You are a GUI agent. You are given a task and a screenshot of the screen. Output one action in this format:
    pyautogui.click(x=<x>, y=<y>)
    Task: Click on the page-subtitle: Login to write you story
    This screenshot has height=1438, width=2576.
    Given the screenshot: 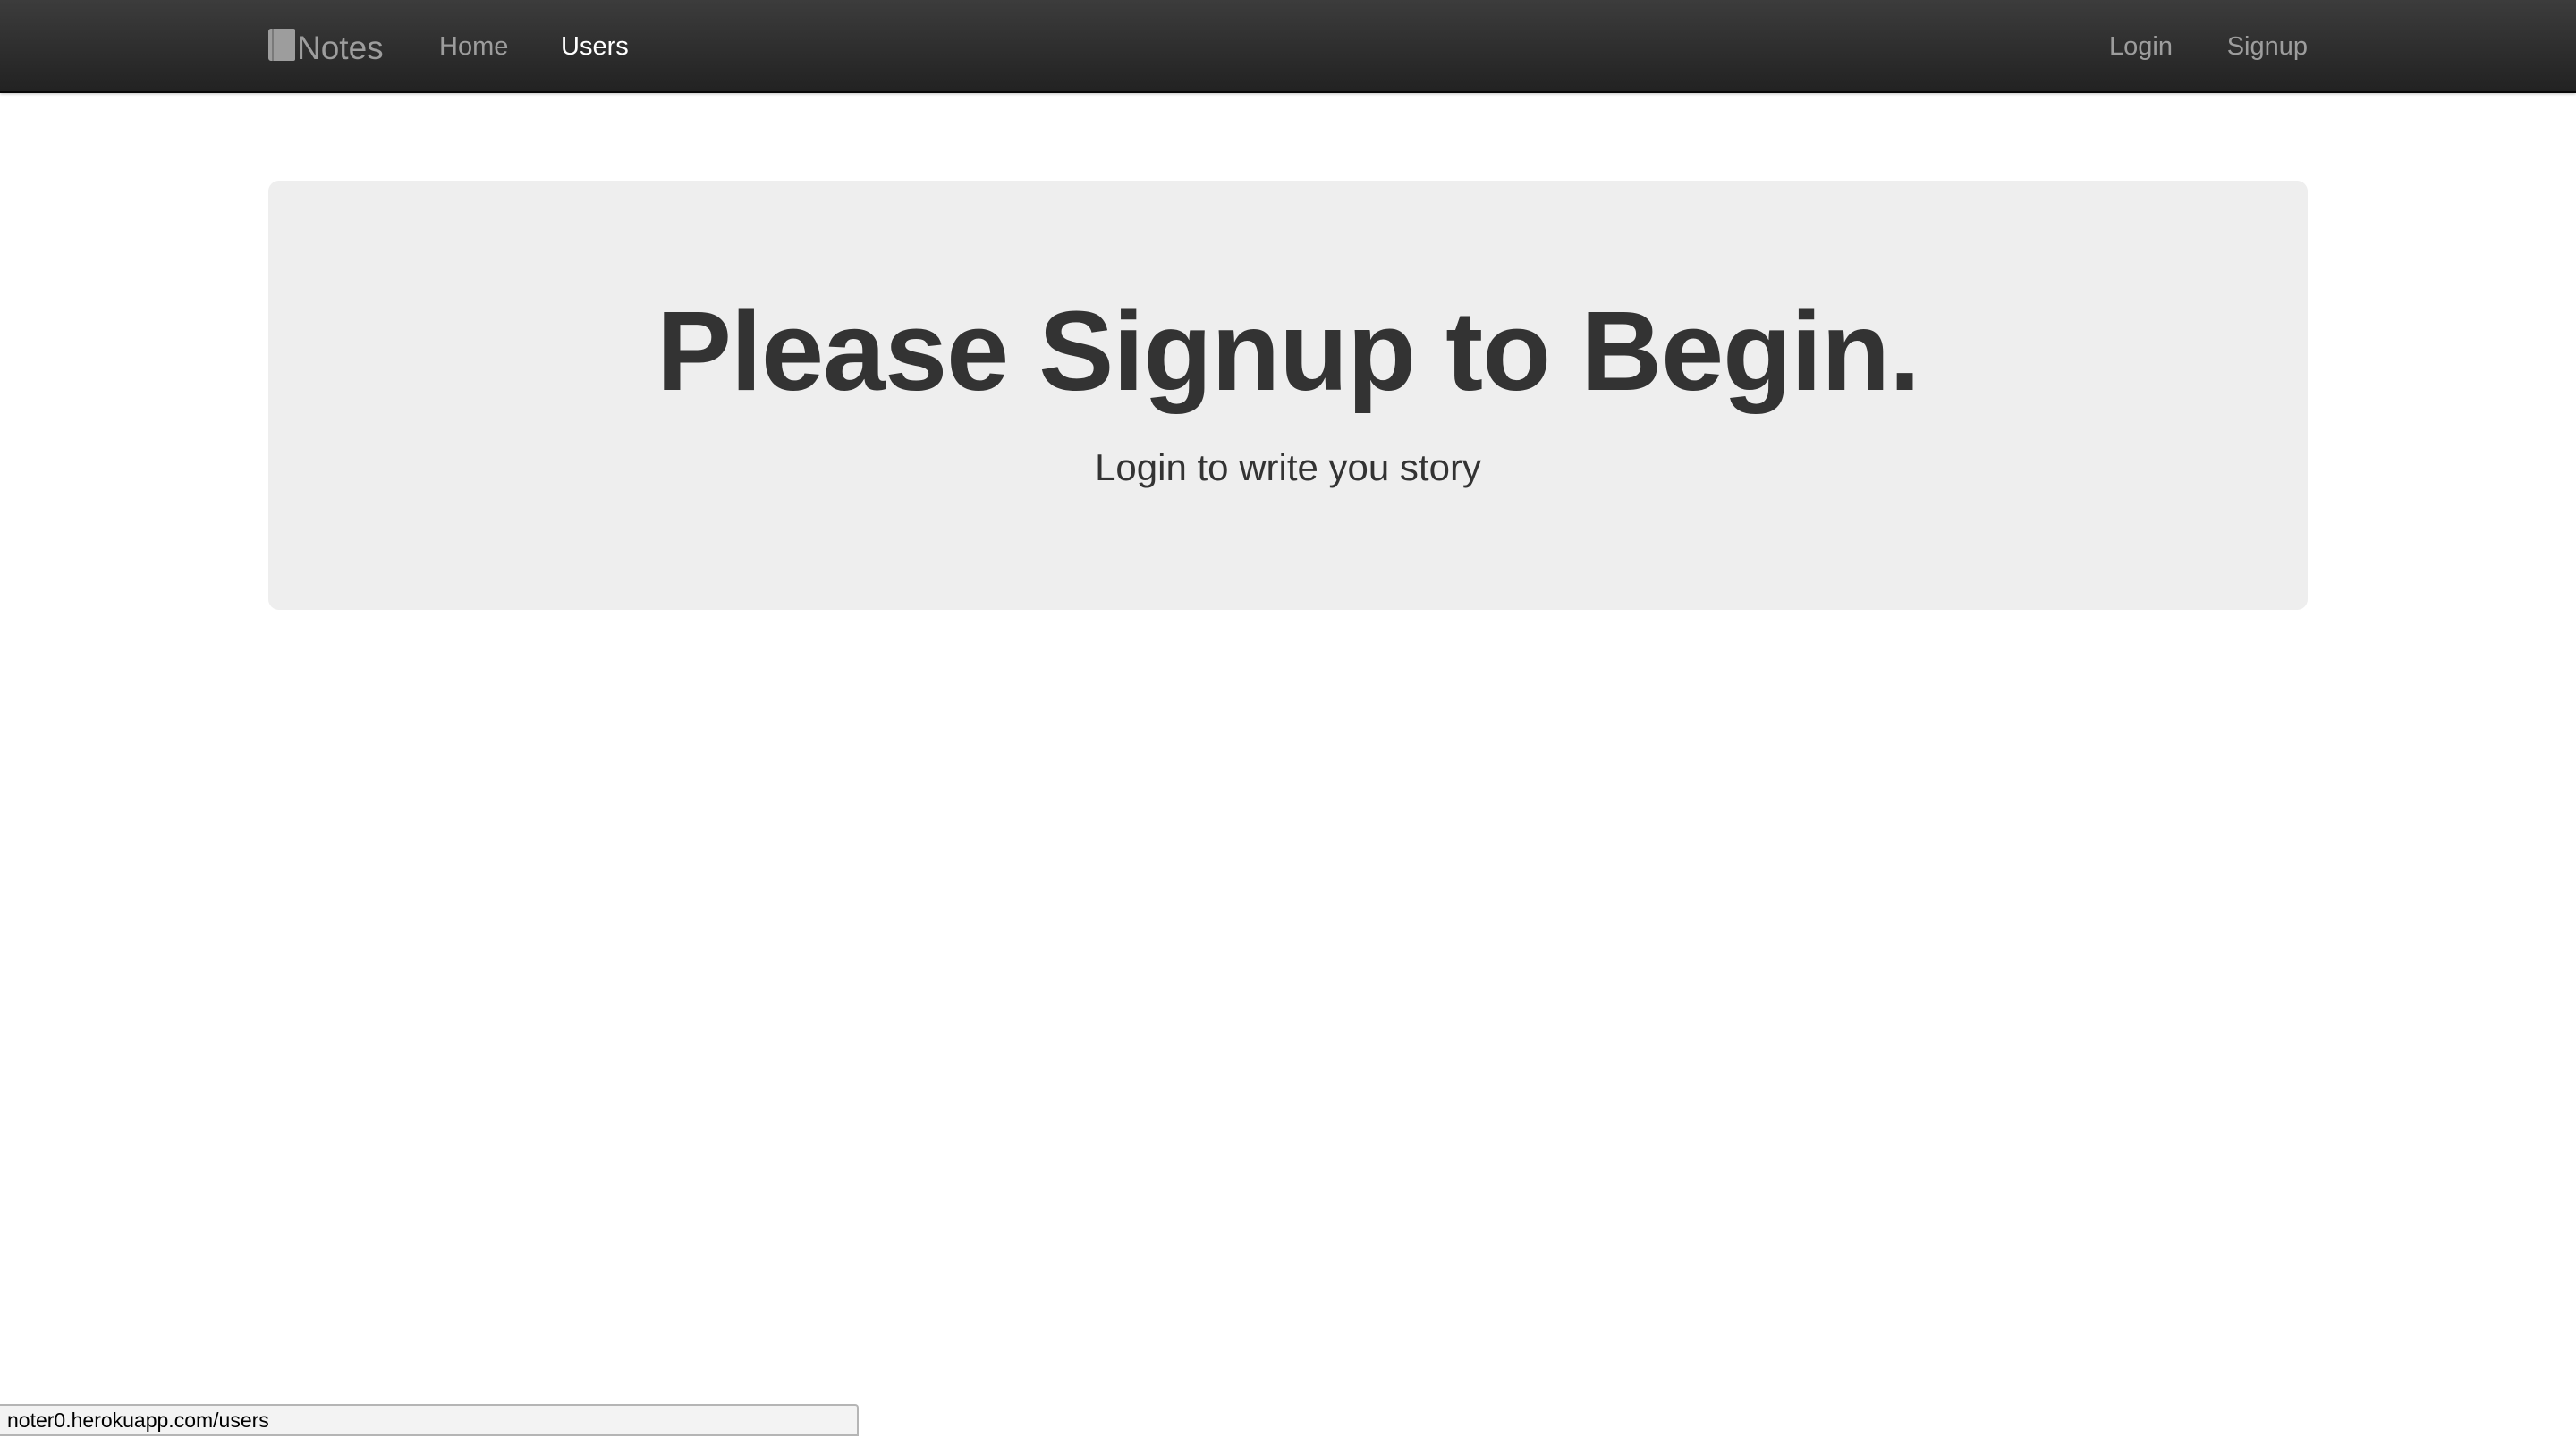 What is the action you would take?
    pyautogui.click(x=1288, y=467)
    